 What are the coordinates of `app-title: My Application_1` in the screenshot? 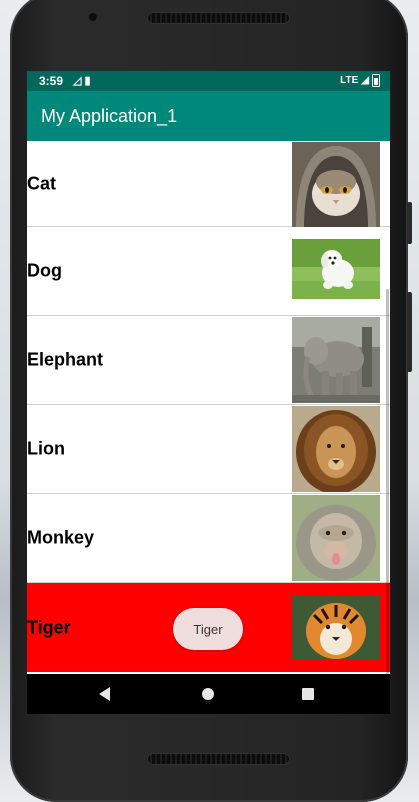 It's located at (109, 116).